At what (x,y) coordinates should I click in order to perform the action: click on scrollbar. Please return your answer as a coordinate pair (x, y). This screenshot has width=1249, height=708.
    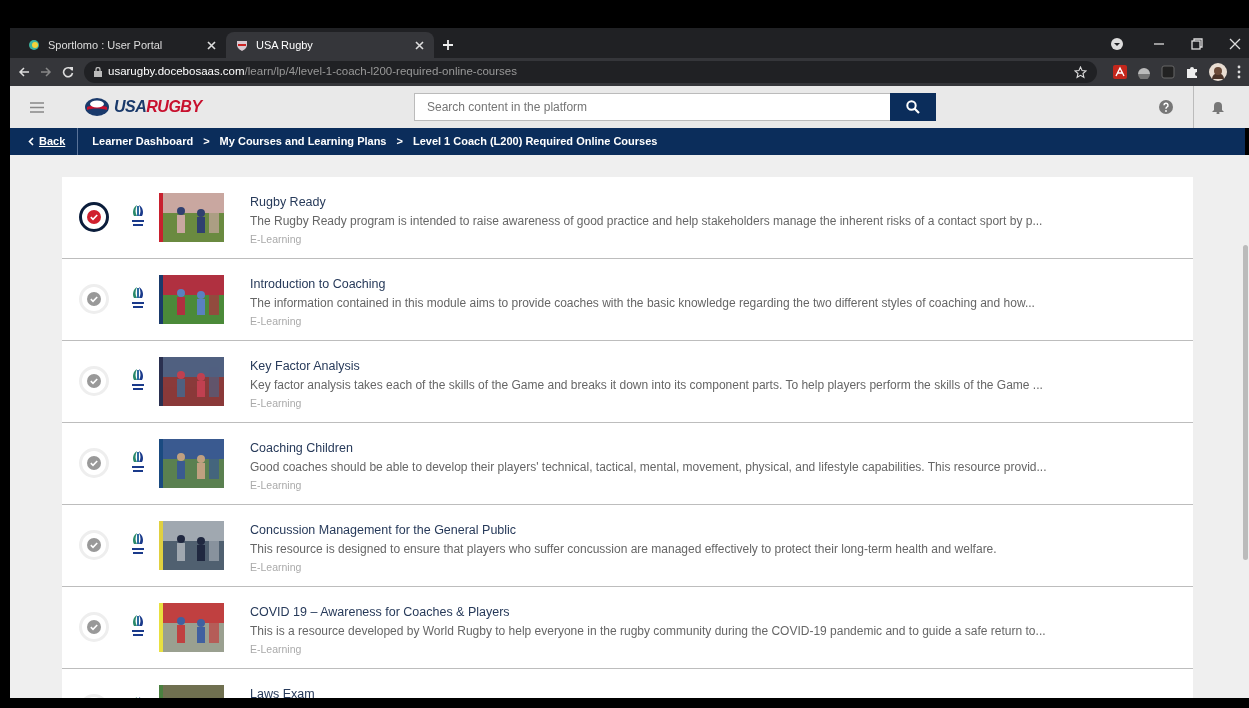
    Looking at the image, I should click on (1245, 402).